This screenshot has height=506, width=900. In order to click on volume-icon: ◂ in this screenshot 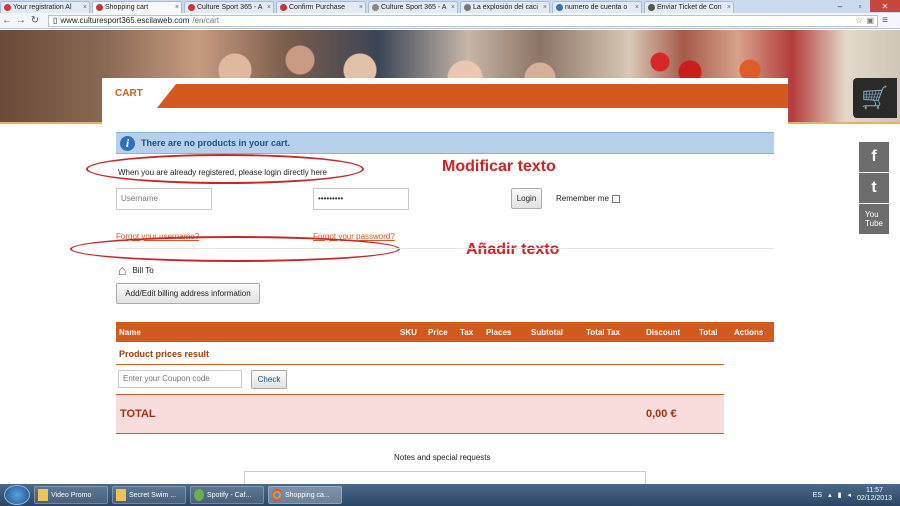, I will do `click(849, 495)`.